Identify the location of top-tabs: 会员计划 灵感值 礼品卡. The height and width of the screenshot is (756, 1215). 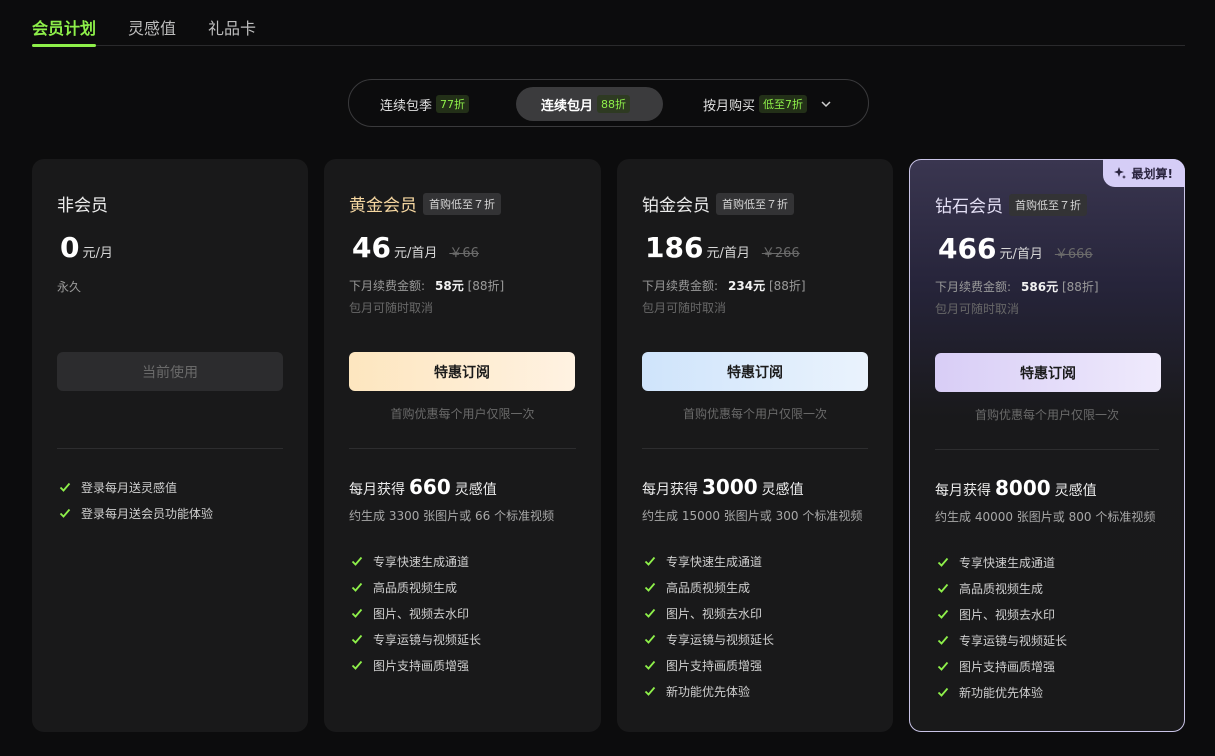
(608, 23).